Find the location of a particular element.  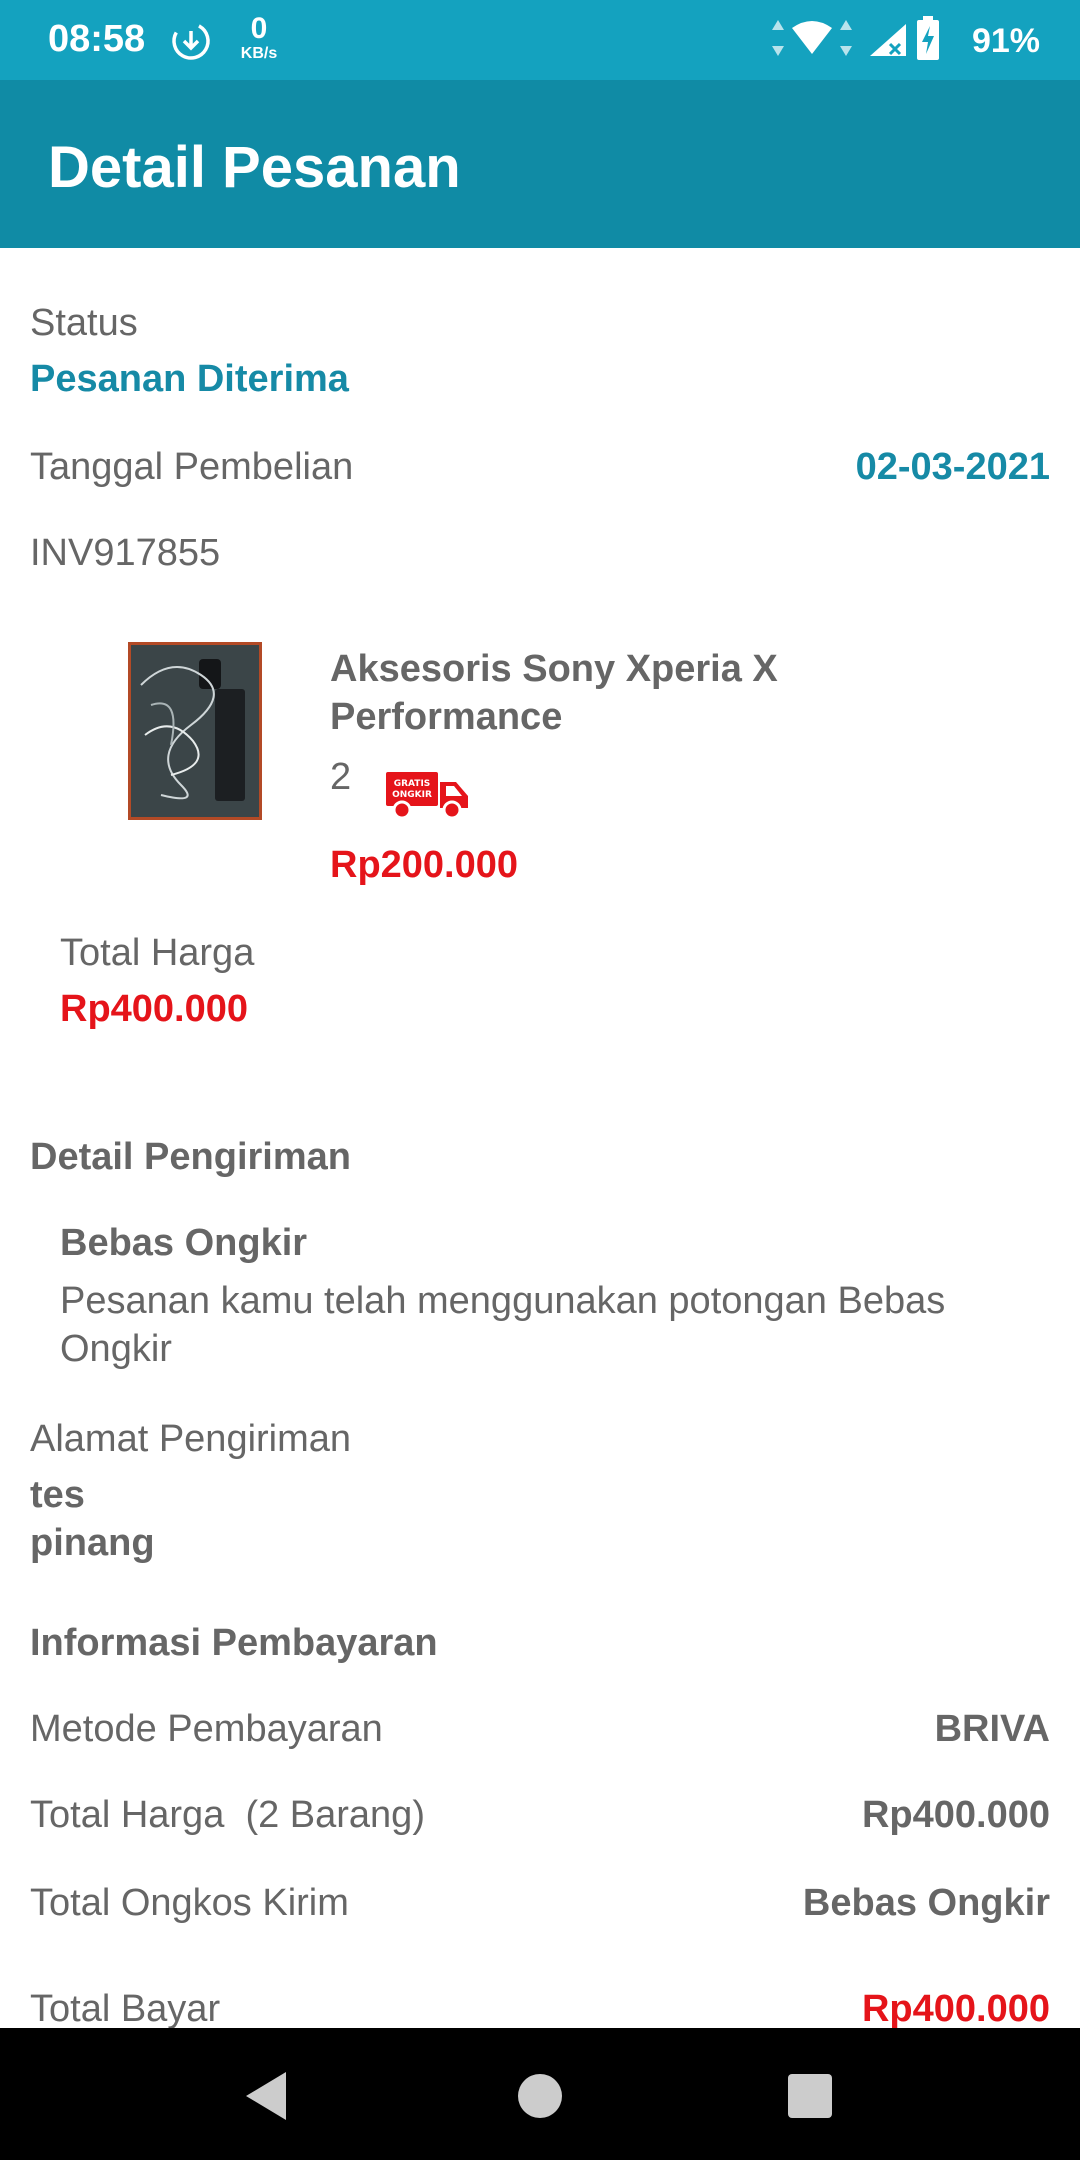

download-icon is located at coordinates (191, 41).